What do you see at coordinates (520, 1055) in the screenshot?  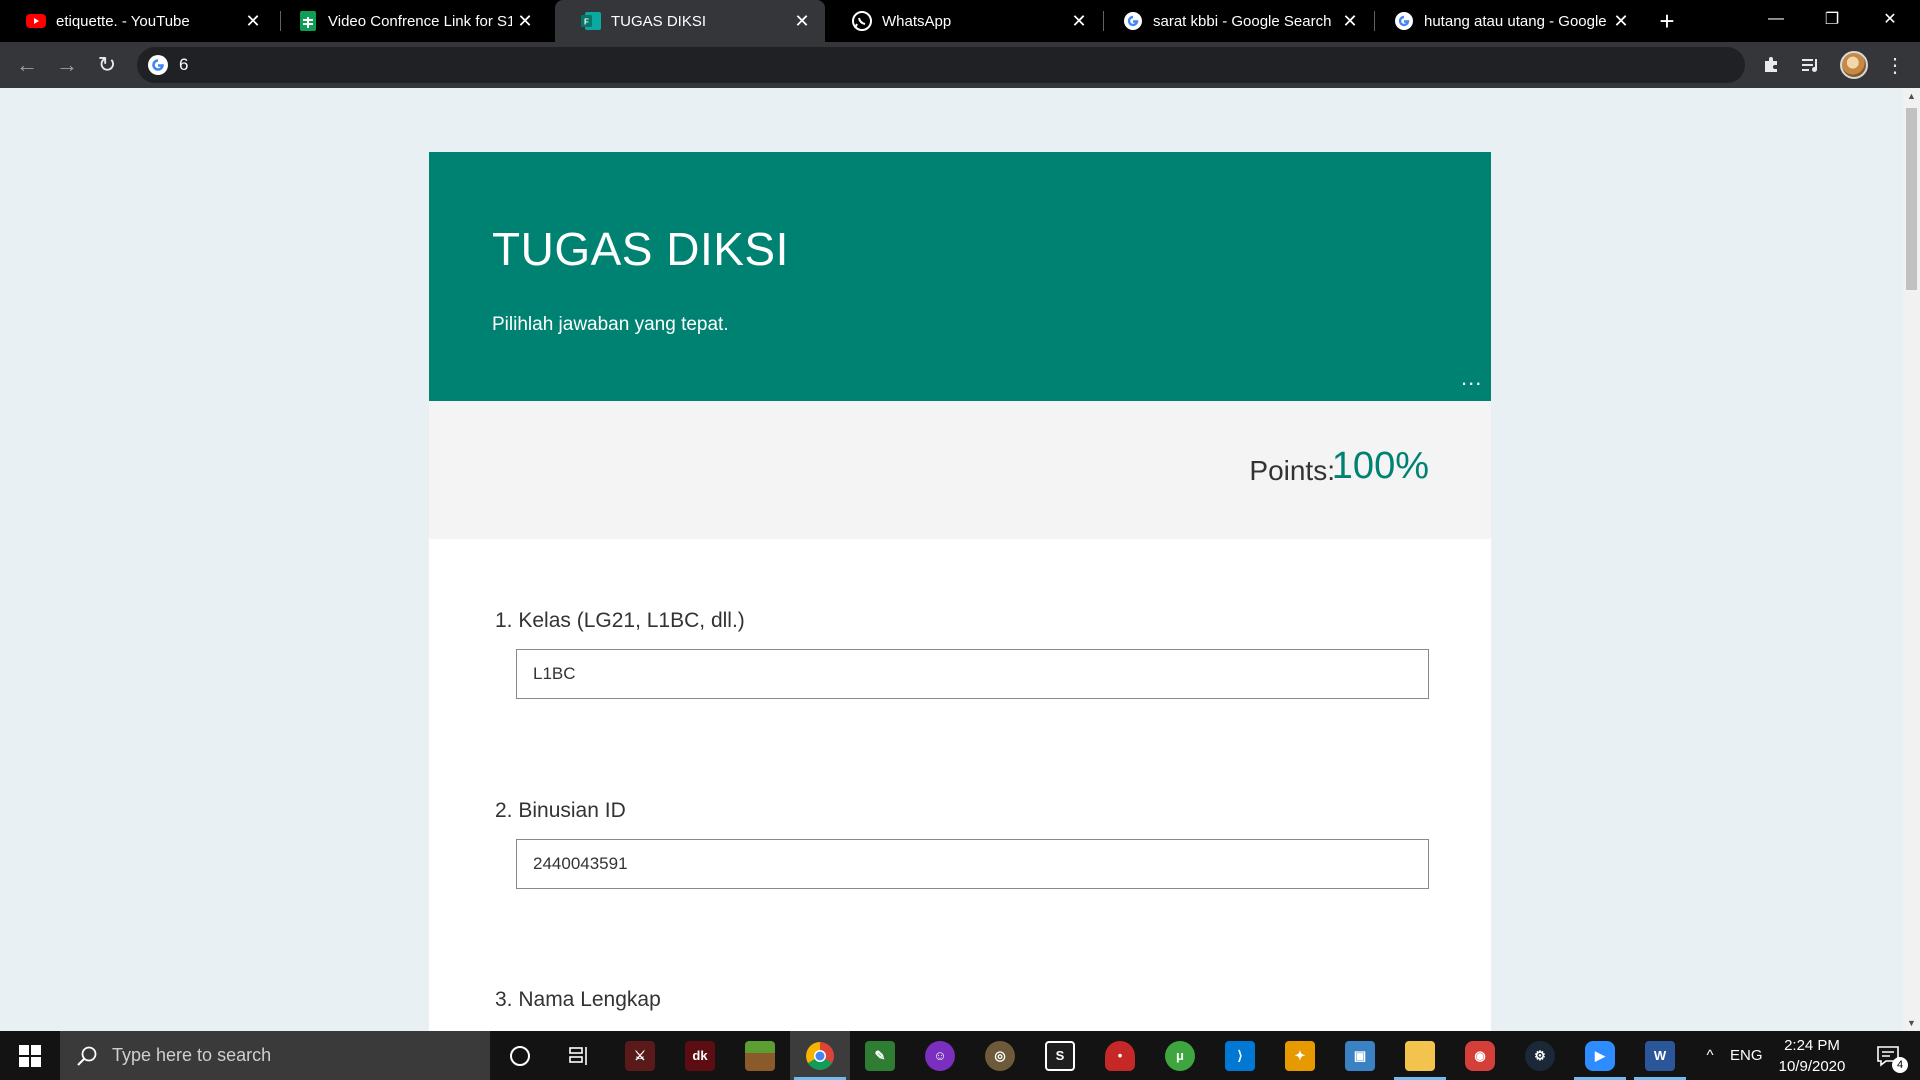 I see `cortana-icon` at bounding box center [520, 1055].